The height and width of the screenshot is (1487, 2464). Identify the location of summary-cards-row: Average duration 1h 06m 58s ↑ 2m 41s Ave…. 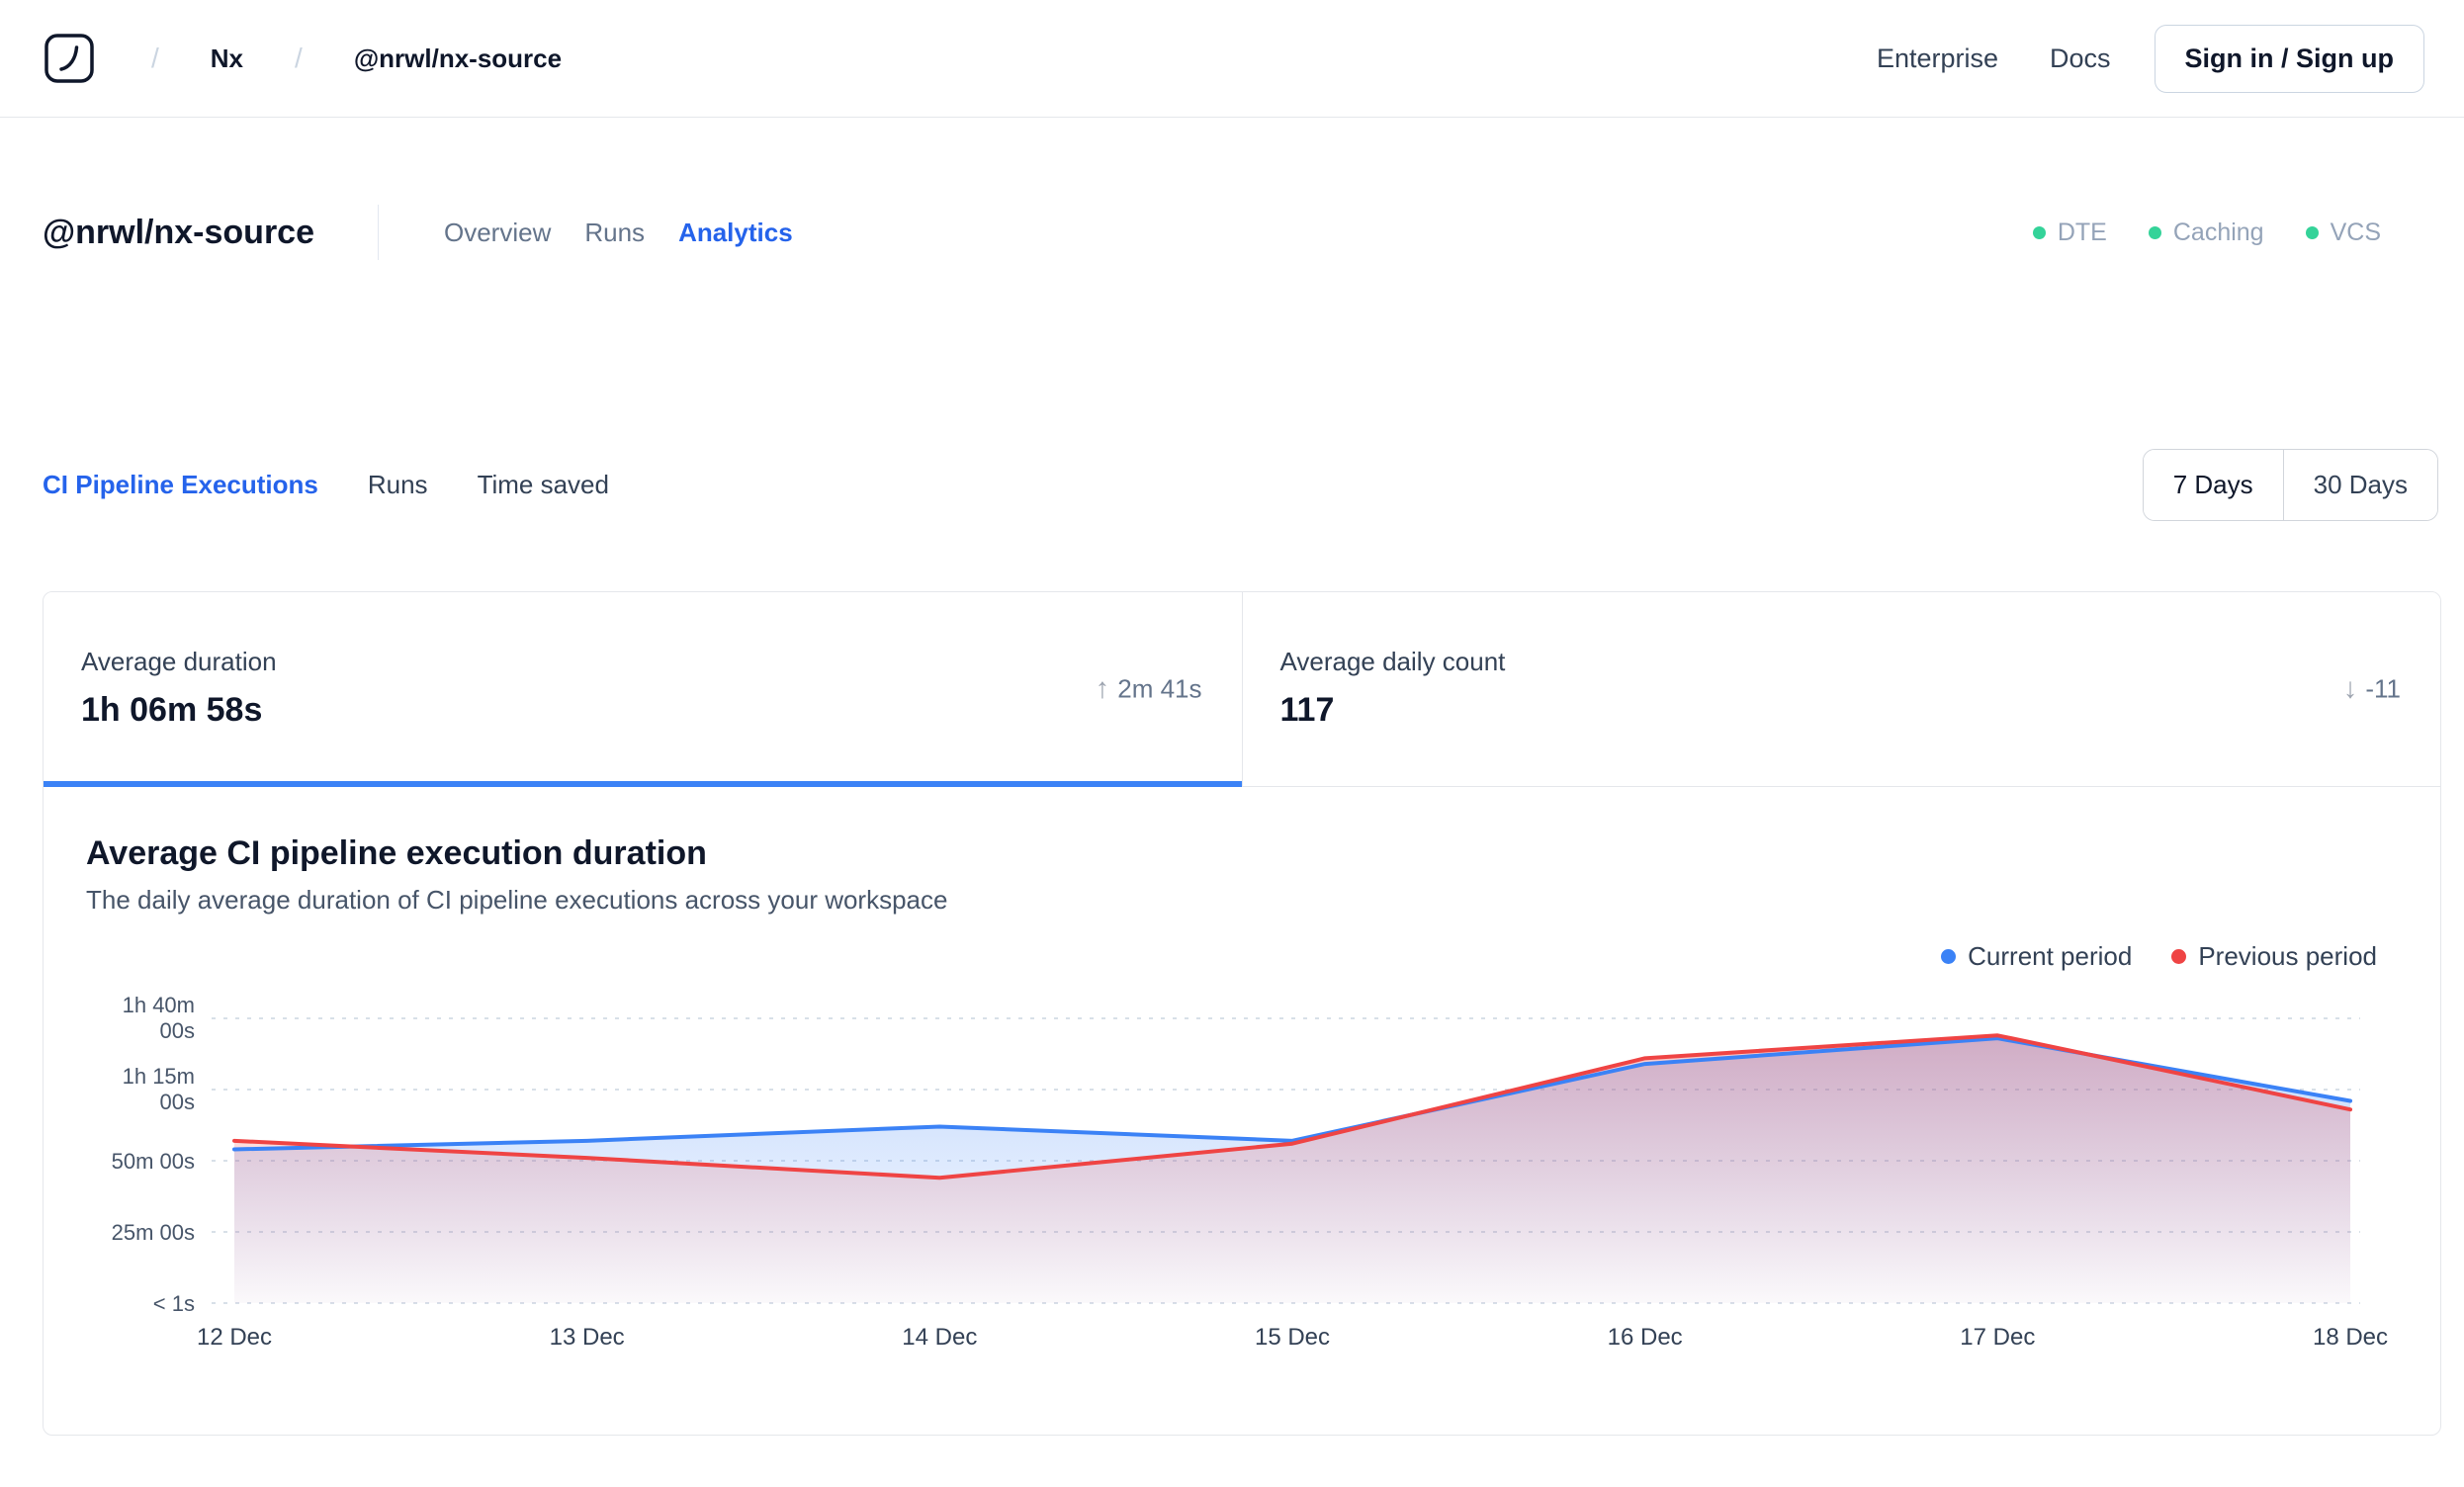
(1242, 690).